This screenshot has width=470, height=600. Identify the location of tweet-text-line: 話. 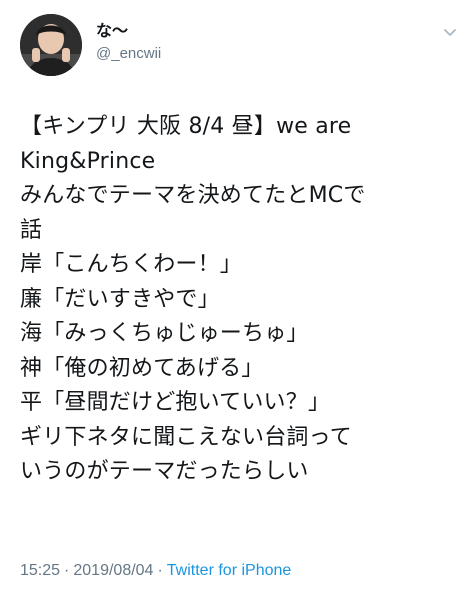
(31, 230).